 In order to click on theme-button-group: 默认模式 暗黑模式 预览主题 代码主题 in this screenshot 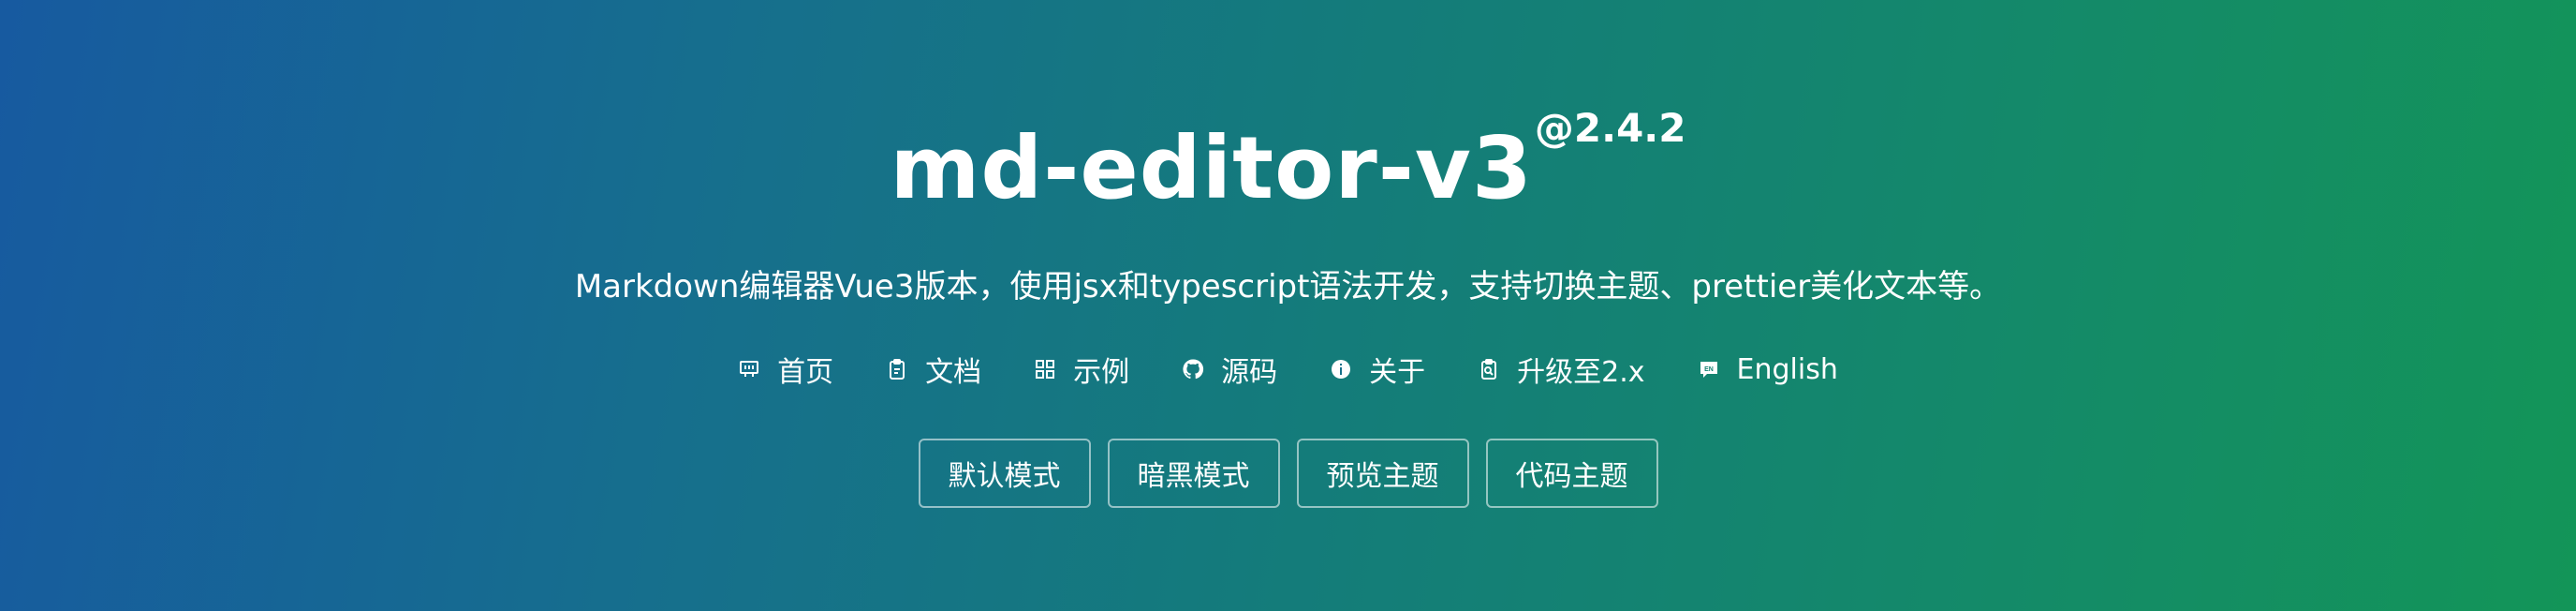, I will do `click(1288, 473)`.